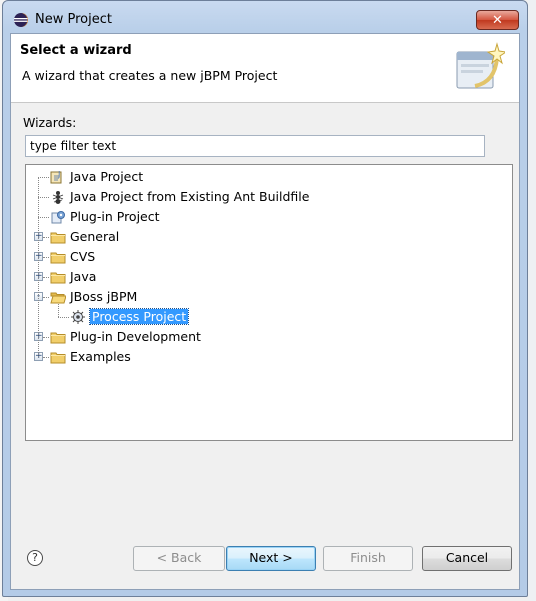 This screenshot has width=536, height=601. I want to click on svg-text: J, so click(58, 174).